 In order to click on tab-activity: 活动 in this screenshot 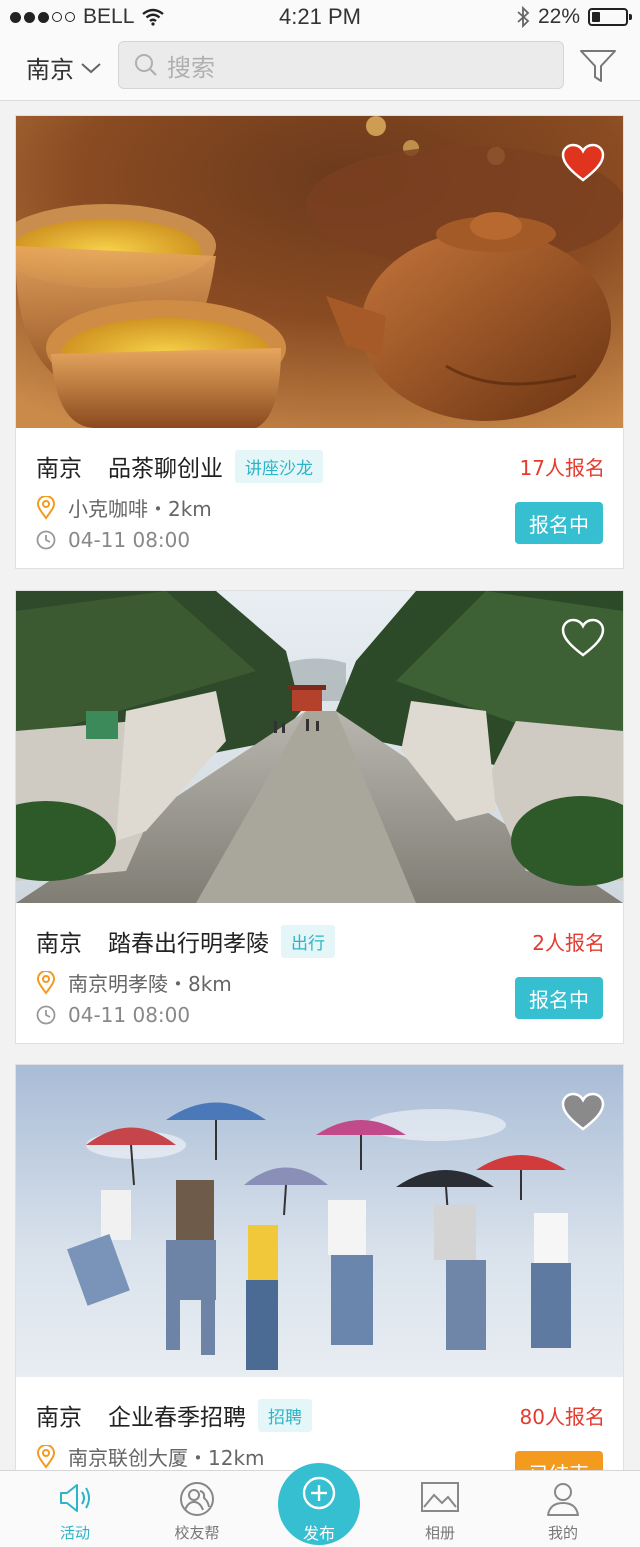, I will do `click(75, 1509)`.